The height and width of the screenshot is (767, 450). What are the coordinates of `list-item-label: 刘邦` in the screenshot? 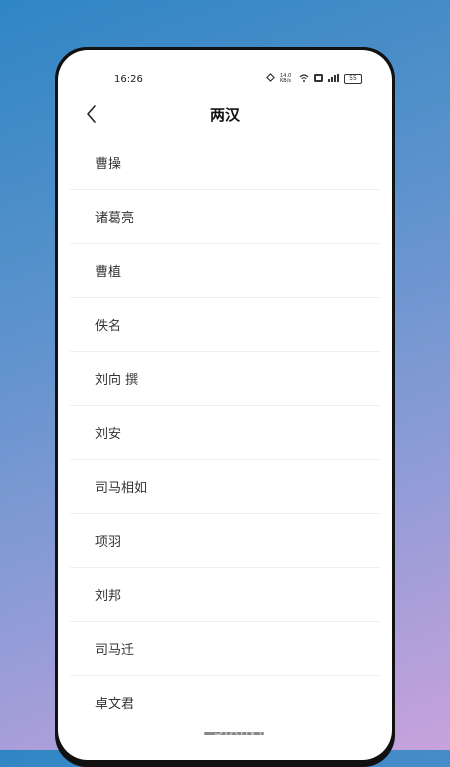 It's located at (108, 596).